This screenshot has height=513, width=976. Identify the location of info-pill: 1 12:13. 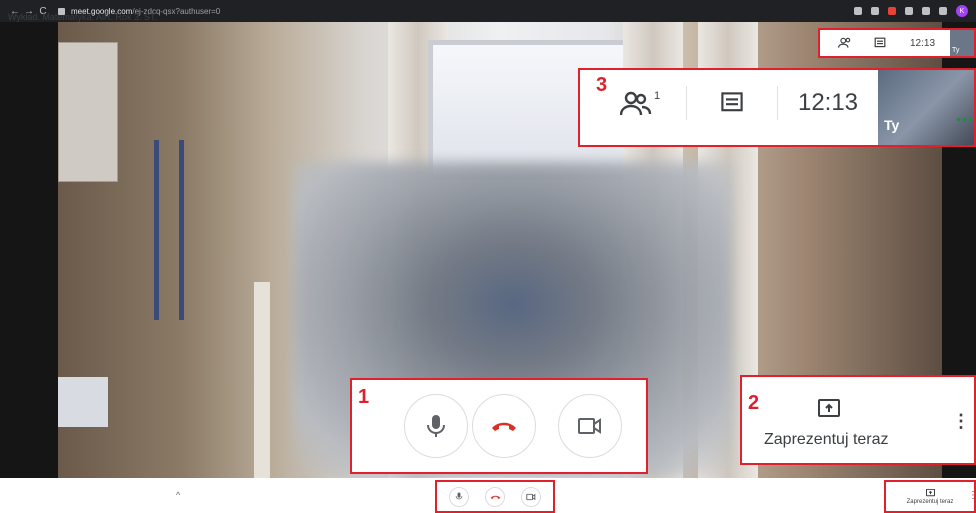
(736, 103).